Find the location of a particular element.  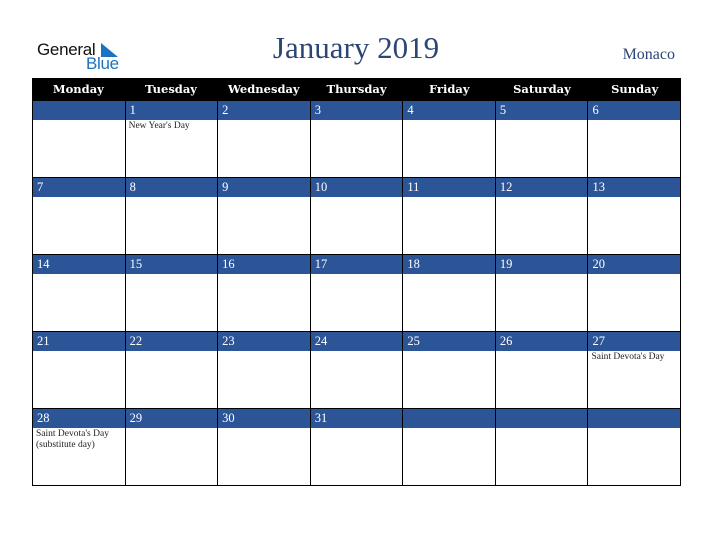

week-row: 1 New Year's Day 2 3 4 5 6 is located at coordinates (357, 139).